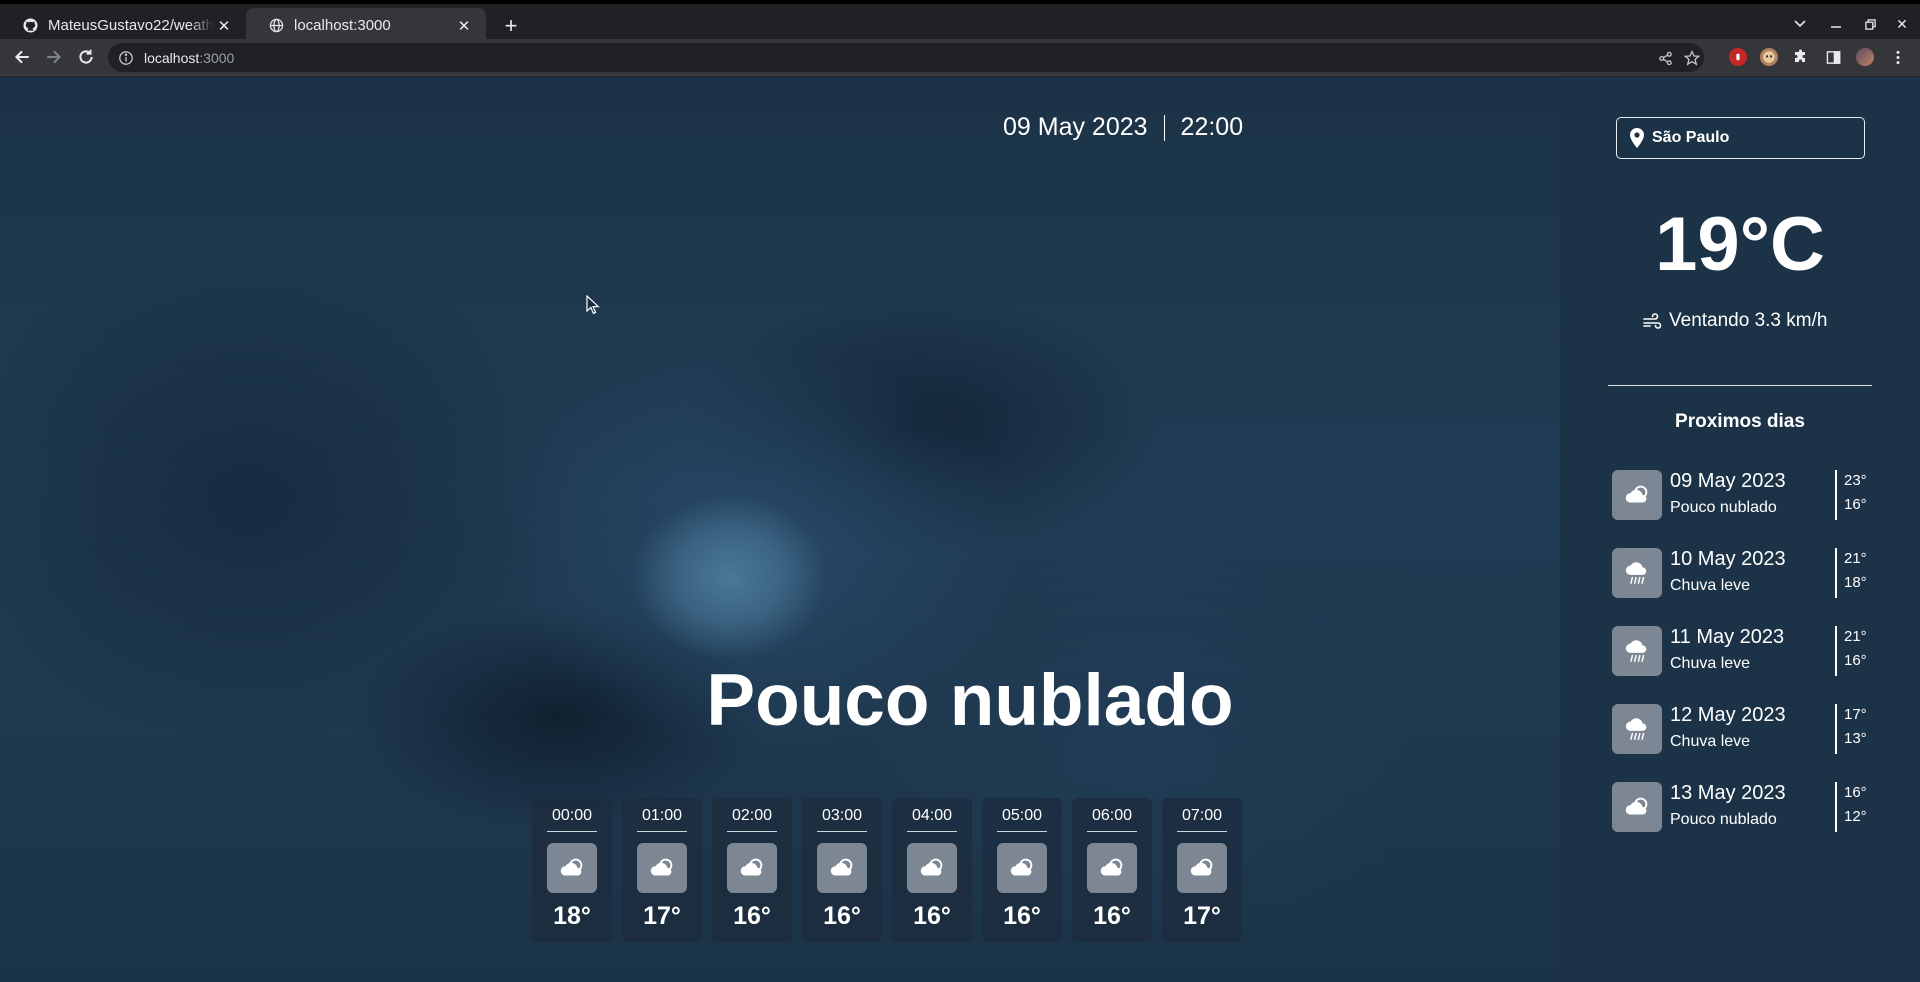  Describe the element at coordinates (131, 25) in the screenshot. I see `tab-title: MateusGustavo22/weath` at that location.